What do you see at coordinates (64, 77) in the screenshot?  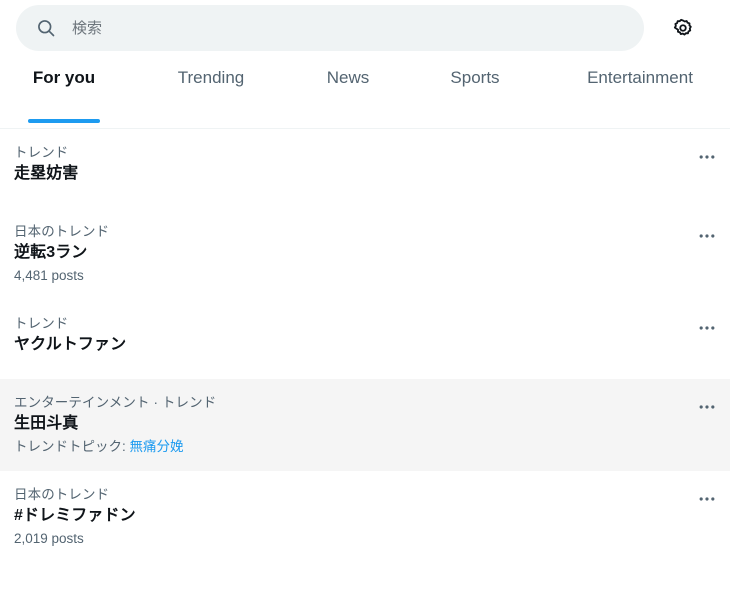 I see `tab-label: For you` at bounding box center [64, 77].